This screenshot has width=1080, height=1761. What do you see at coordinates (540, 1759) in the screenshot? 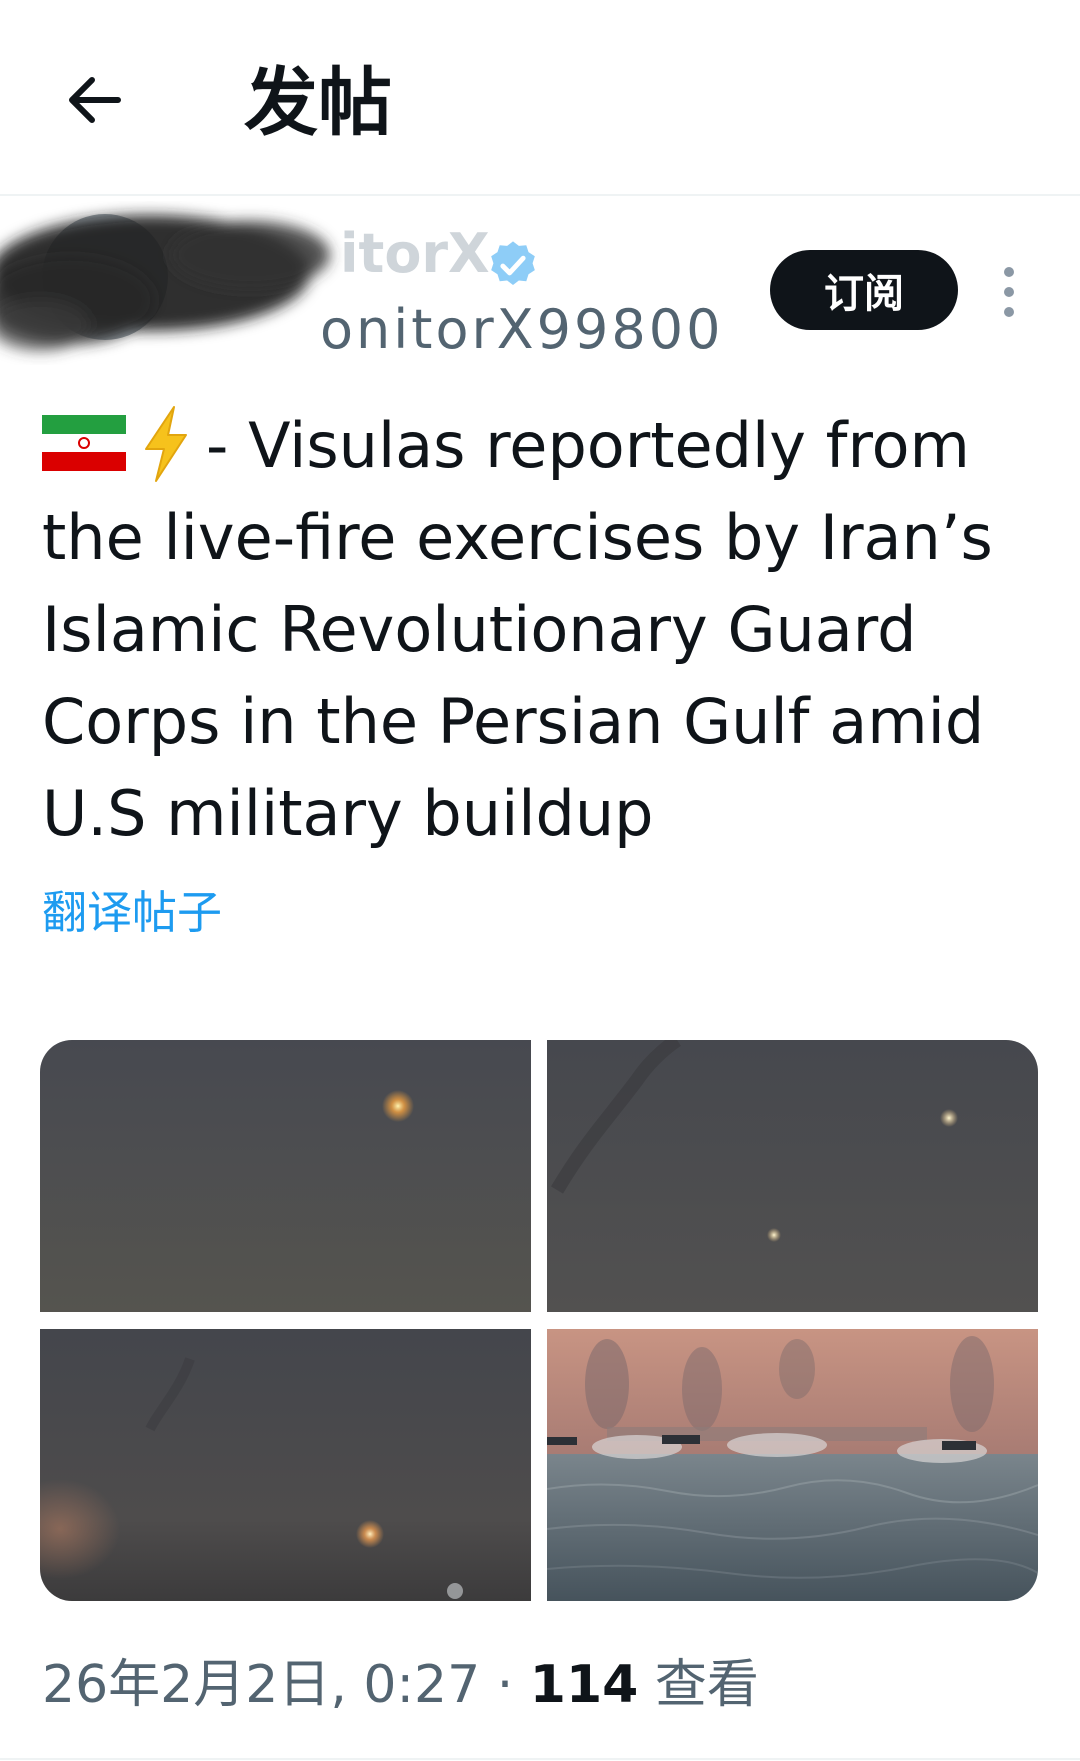
I see `divider` at bounding box center [540, 1759].